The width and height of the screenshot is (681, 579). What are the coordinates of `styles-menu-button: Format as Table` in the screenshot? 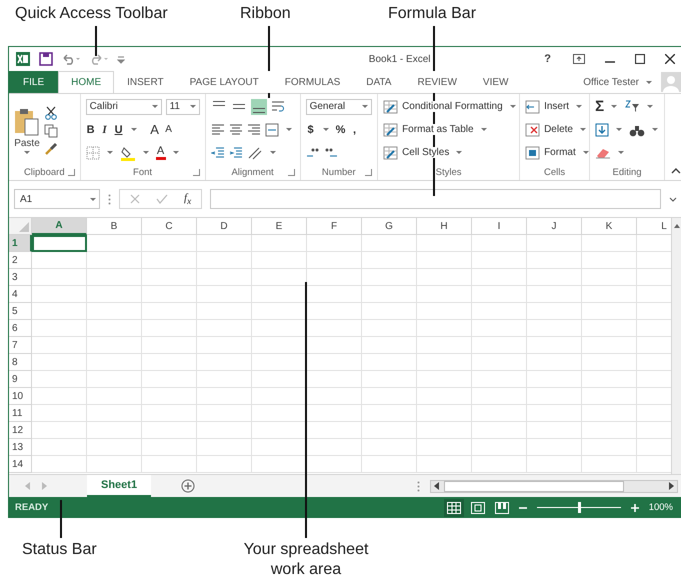 It's located at (438, 129).